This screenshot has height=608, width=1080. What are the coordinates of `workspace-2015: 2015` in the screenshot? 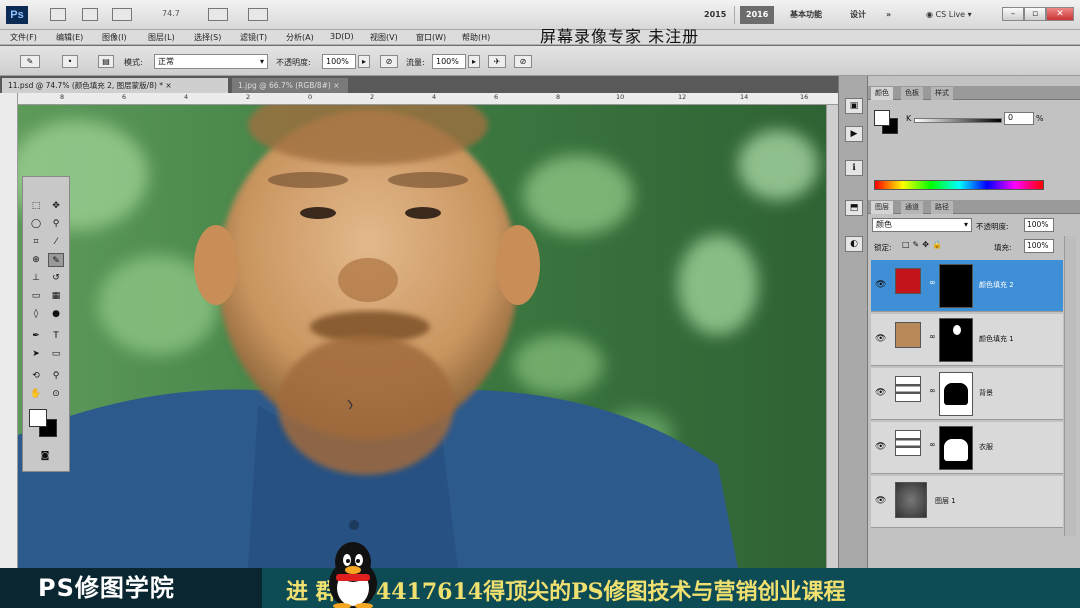 It's located at (715, 15).